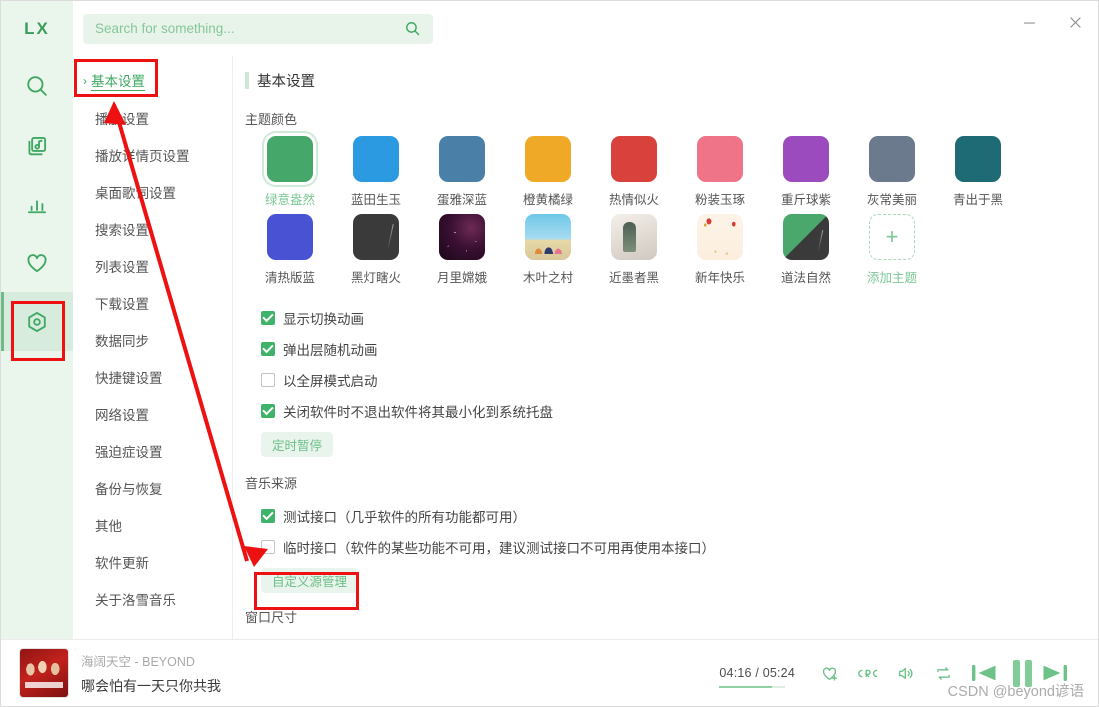  Describe the element at coordinates (122, 304) in the screenshot. I see `nav-item-label: 下载设置` at that location.